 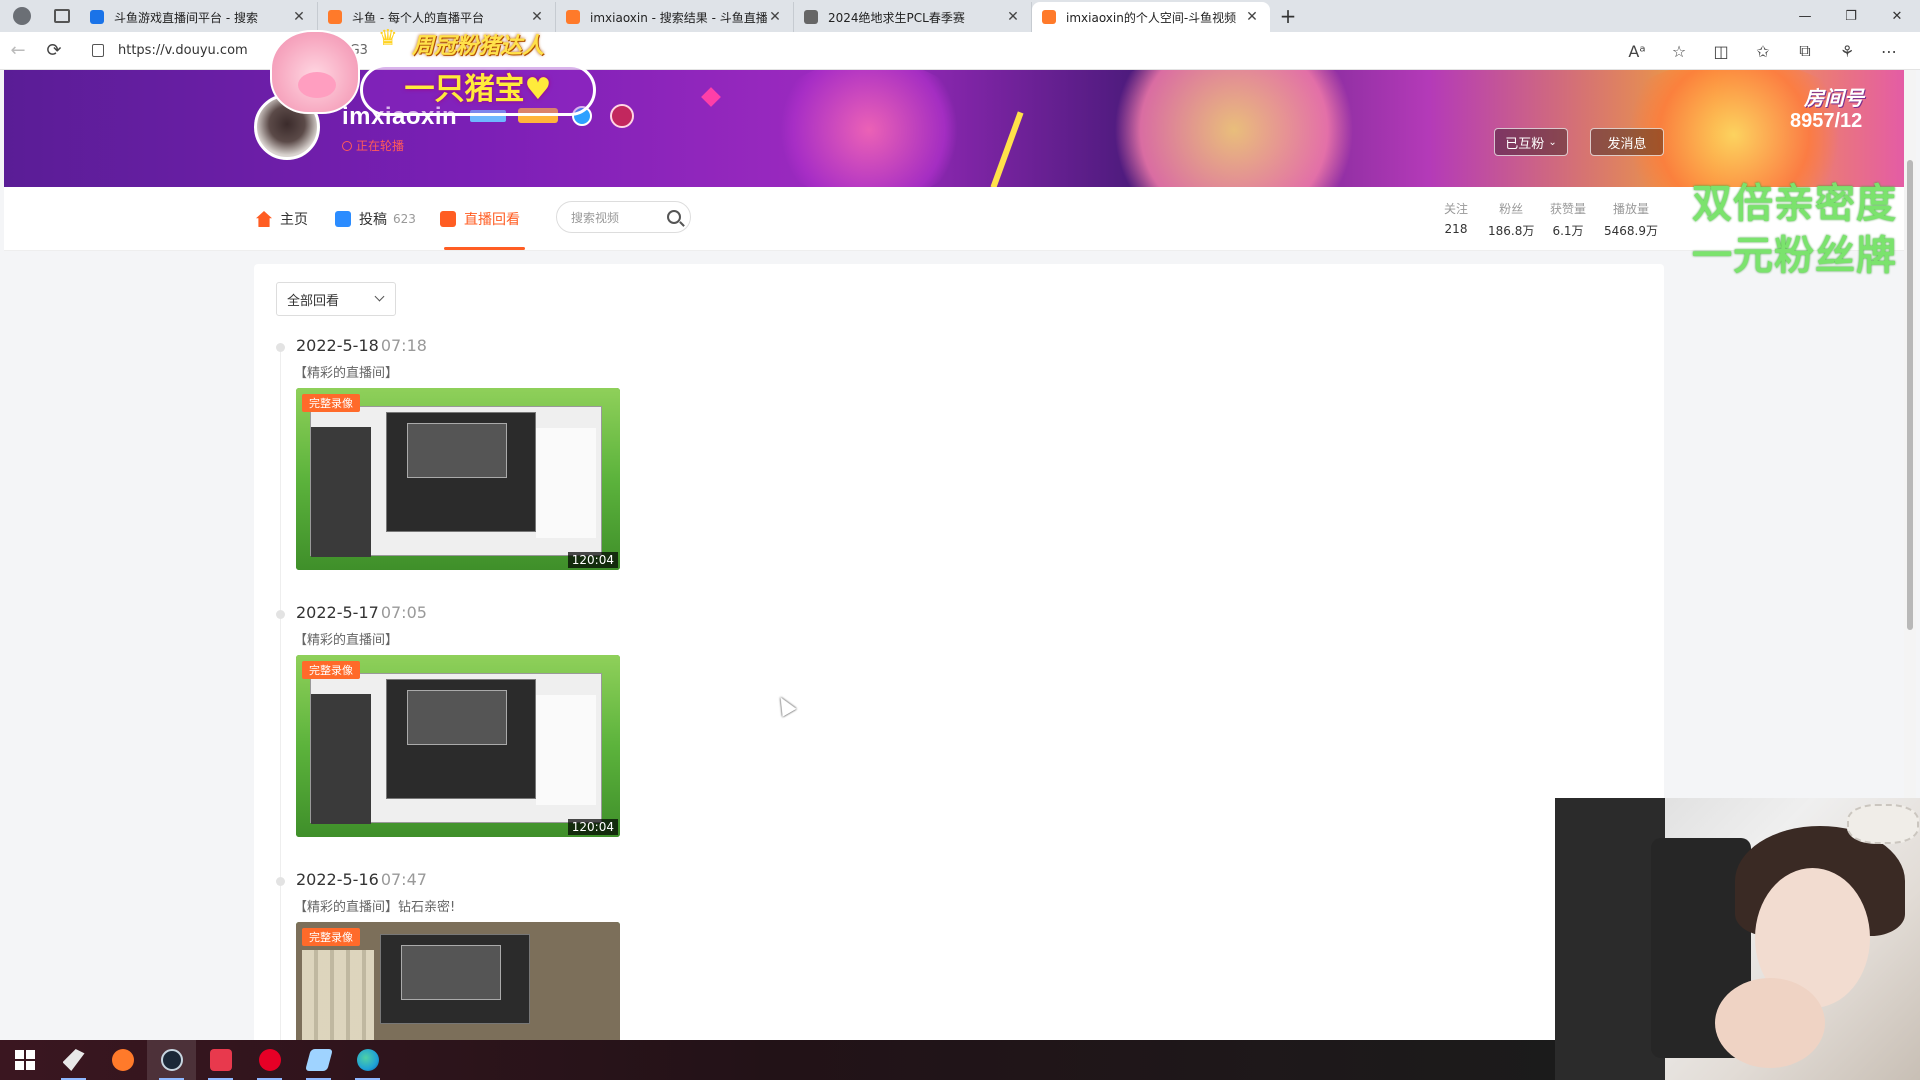 What do you see at coordinates (337, 345) in the screenshot?
I see `date-text: 2022-5-18` at bounding box center [337, 345].